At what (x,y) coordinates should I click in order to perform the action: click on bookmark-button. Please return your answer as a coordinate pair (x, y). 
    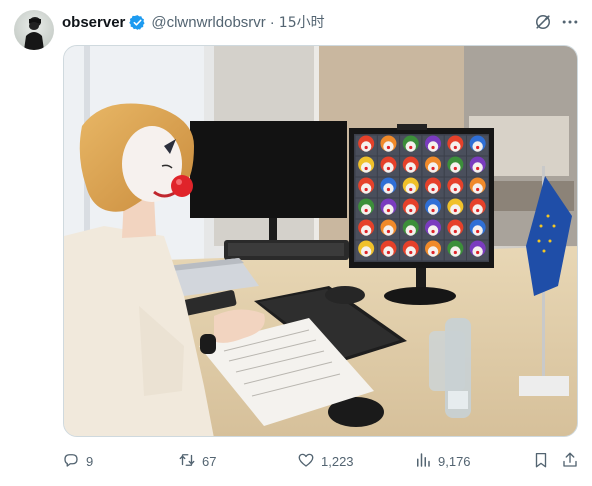
    Looking at the image, I should click on (541, 461).